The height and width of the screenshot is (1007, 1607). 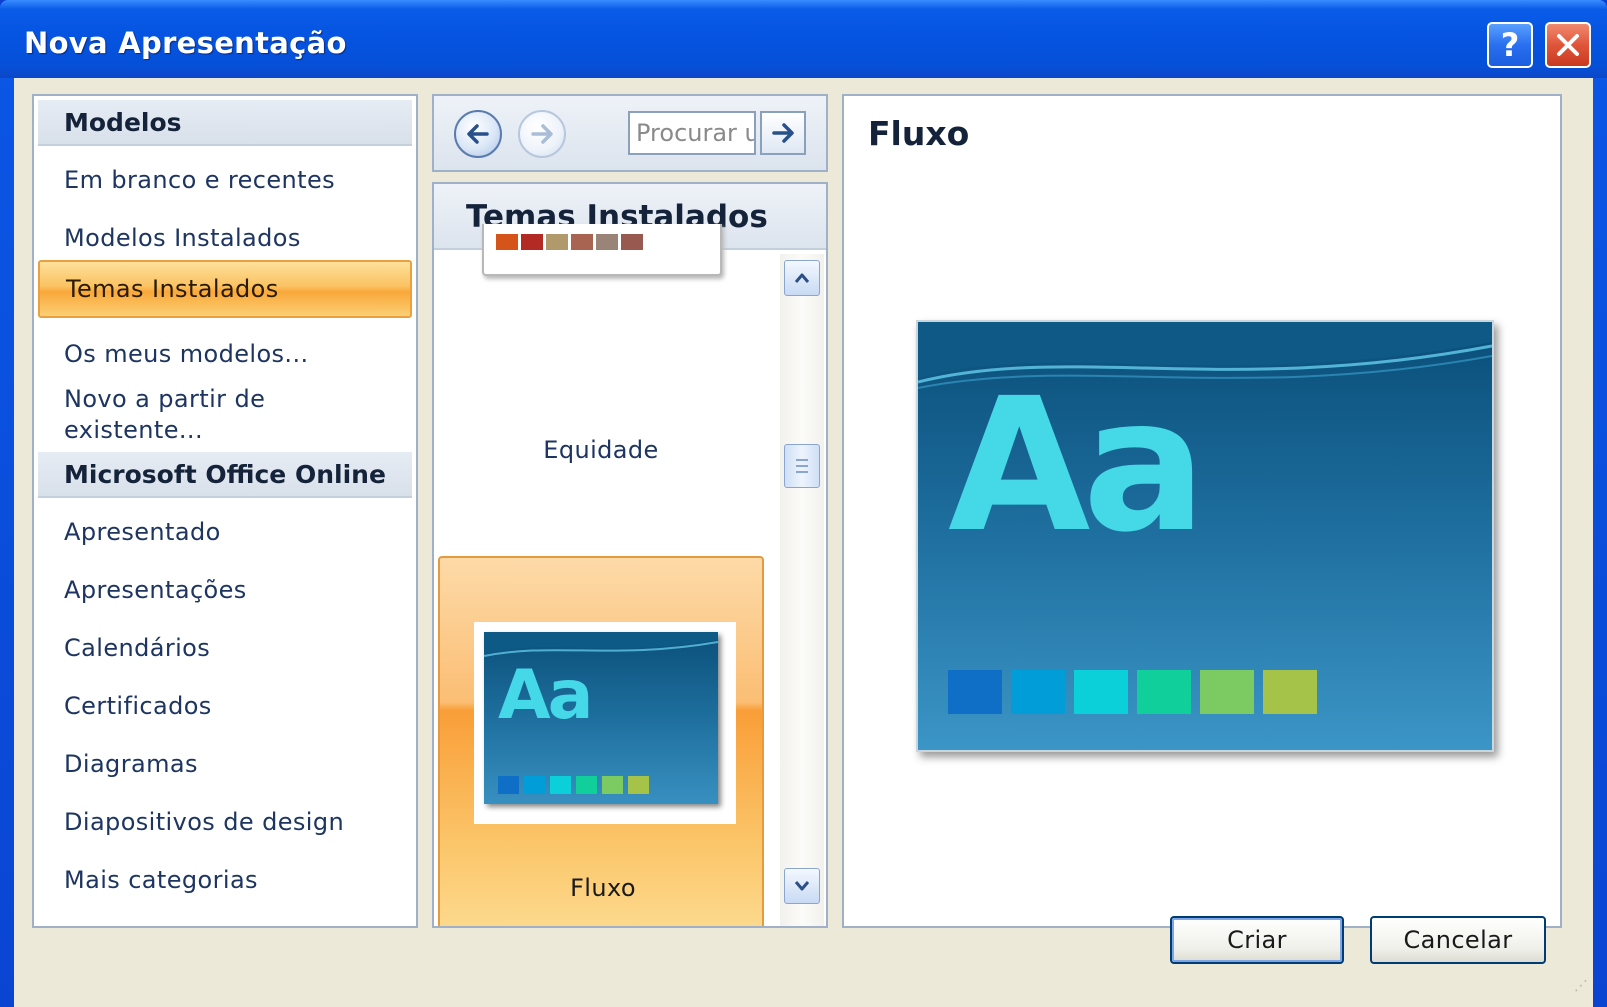 I want to click on help-button: ?, so click(x=1510, y=45).